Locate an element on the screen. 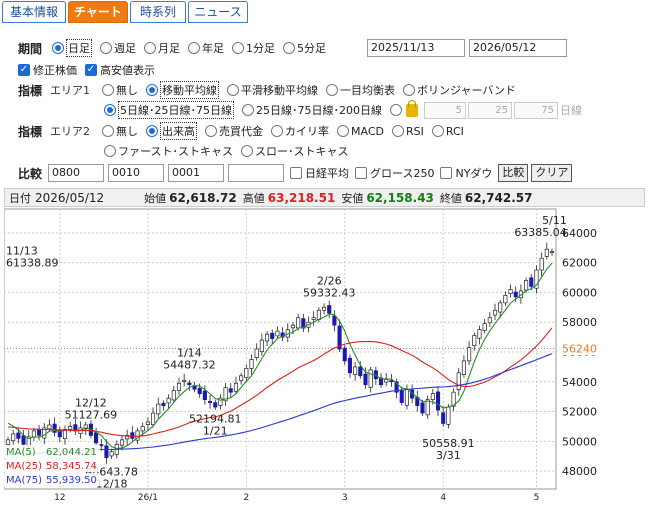 The image size is (649, 507). ind2-option-rci: RCI is located at coordinates (447, 131).